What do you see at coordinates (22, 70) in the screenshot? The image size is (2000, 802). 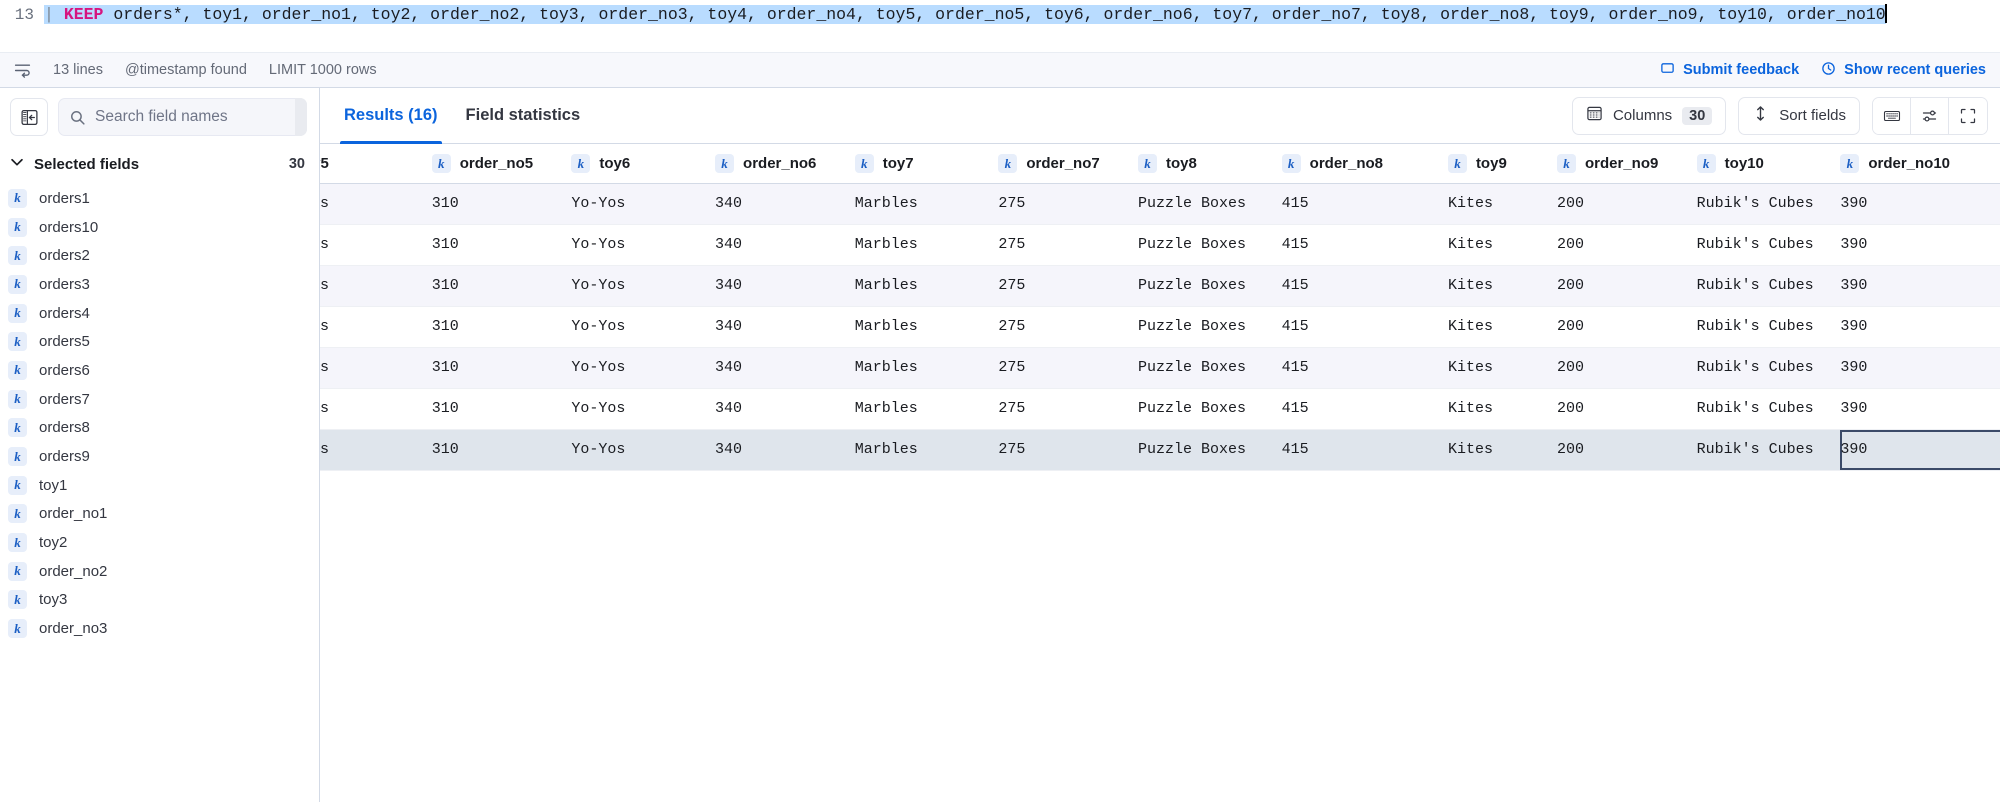 I see `wrap-lines-icon` at bounding box center [22, 70].